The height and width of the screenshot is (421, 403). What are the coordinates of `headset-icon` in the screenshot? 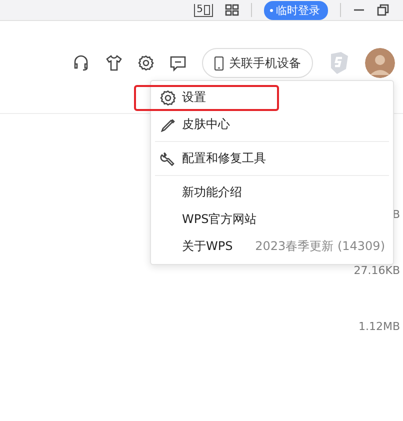 It's located at (81, 63).